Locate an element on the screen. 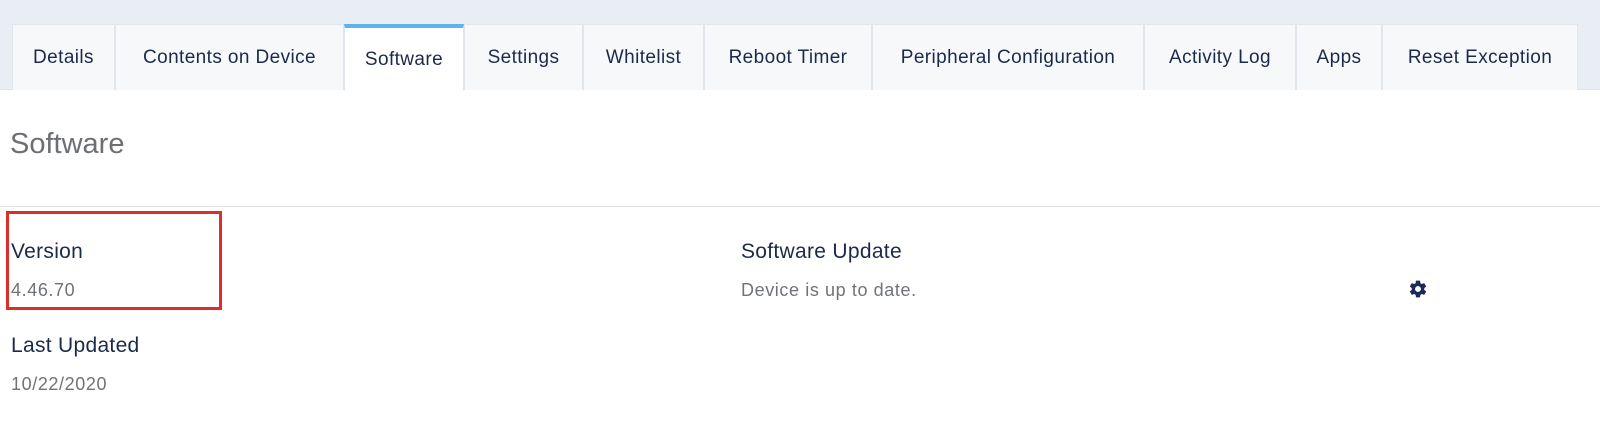  tab-label: Reset Exception is located at coordinates (1480, 57).